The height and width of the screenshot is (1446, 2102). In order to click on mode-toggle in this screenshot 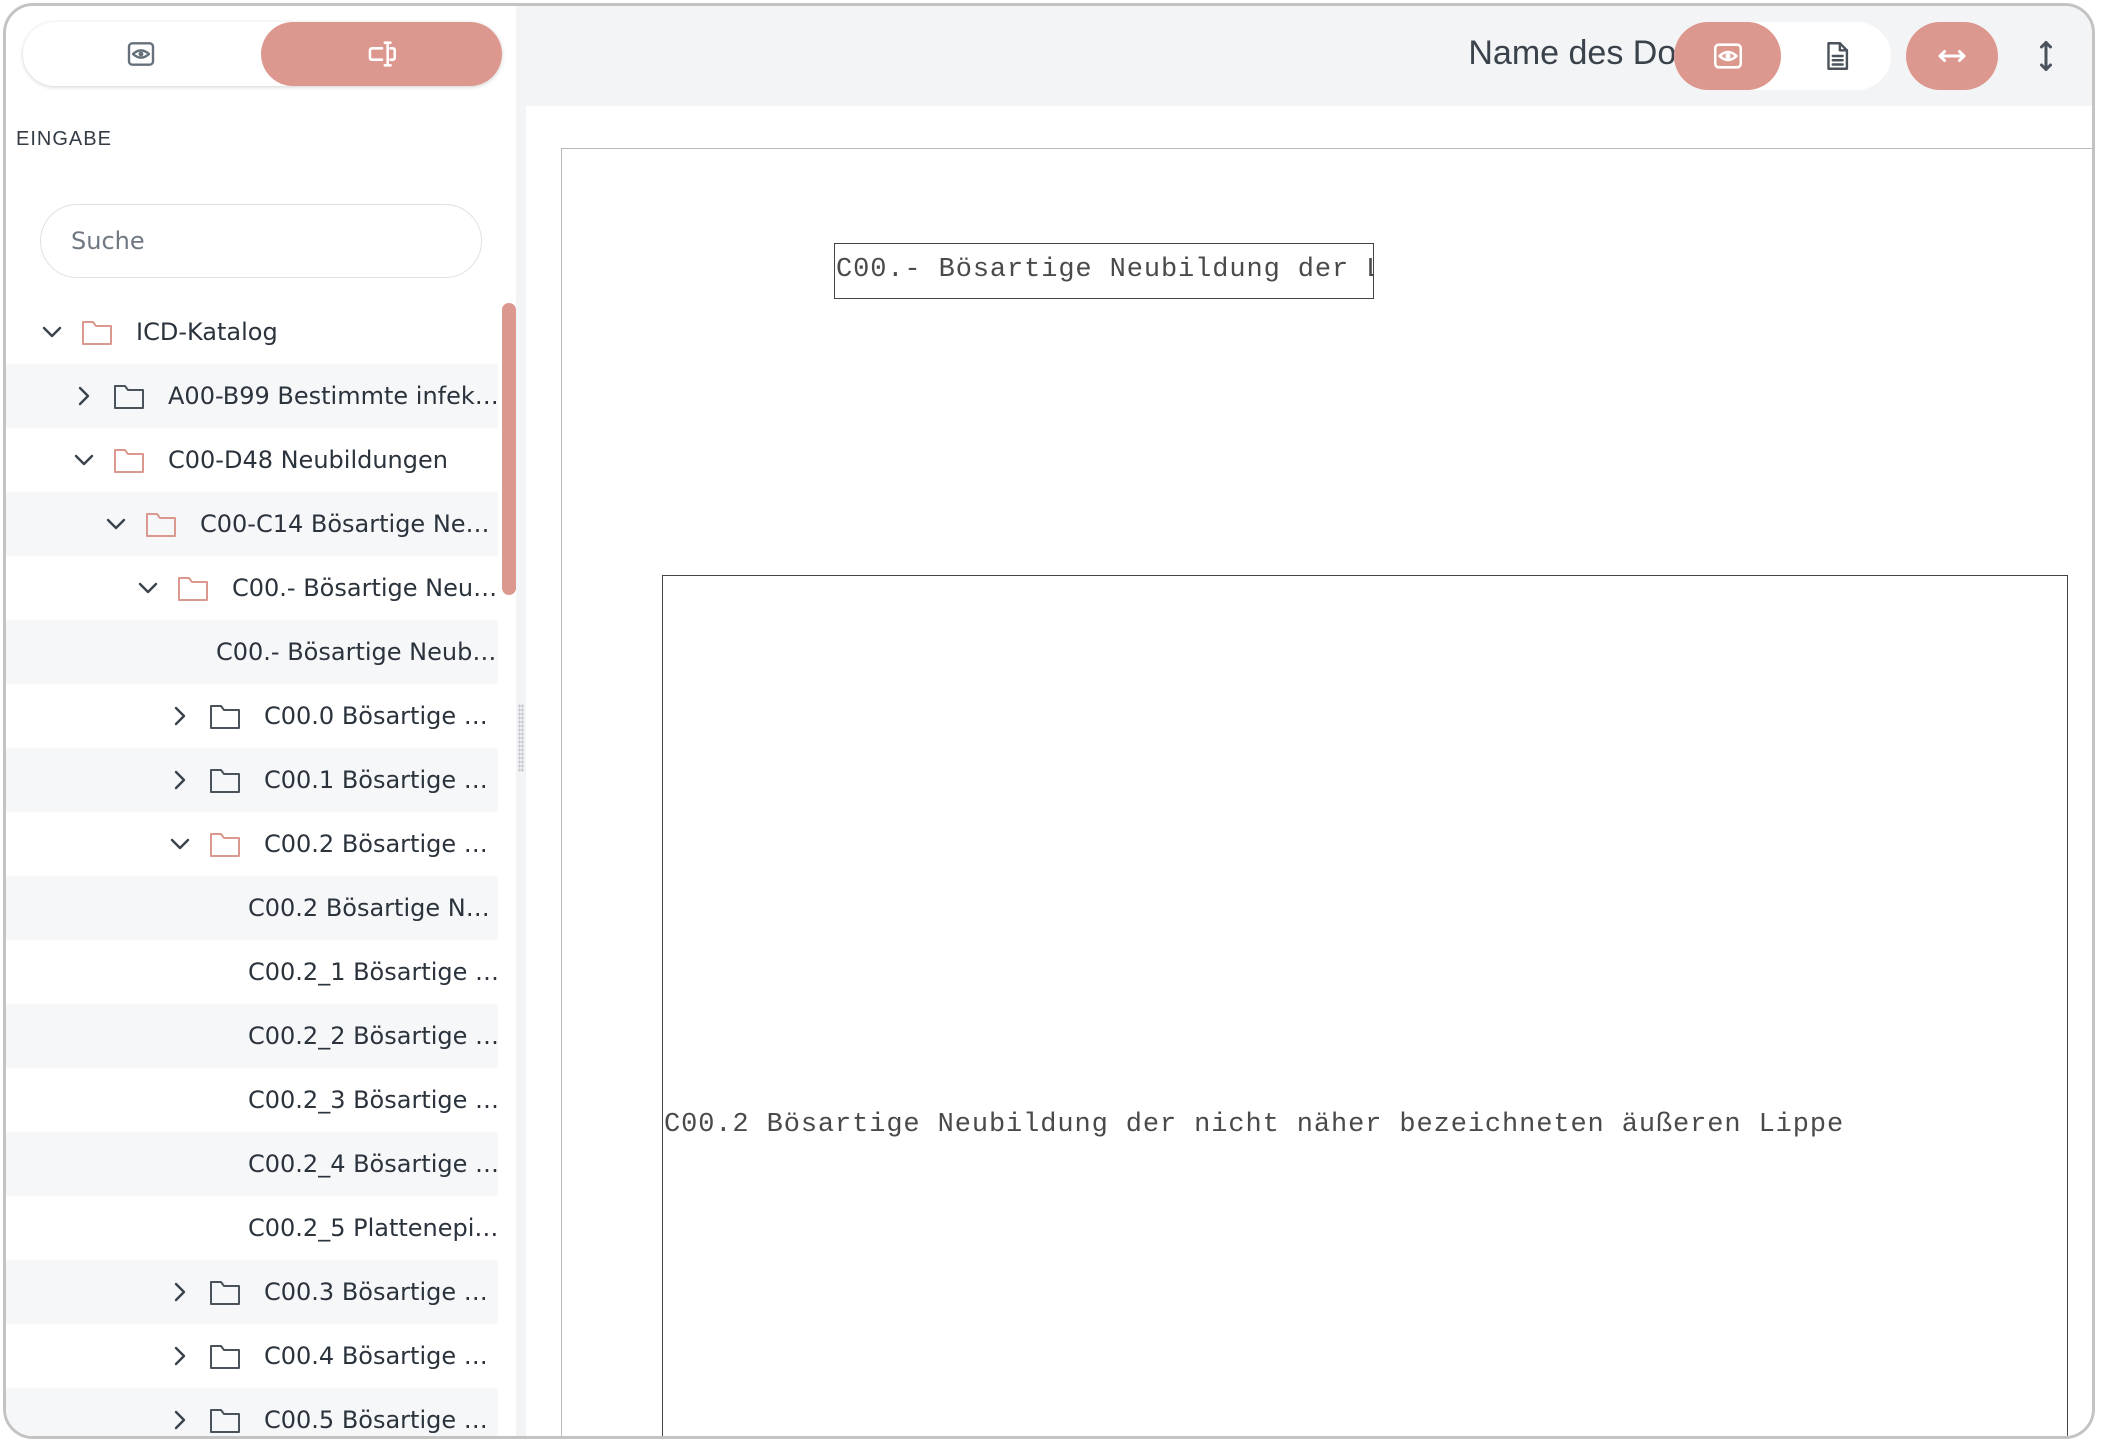, I will do `click(262, 54)`.